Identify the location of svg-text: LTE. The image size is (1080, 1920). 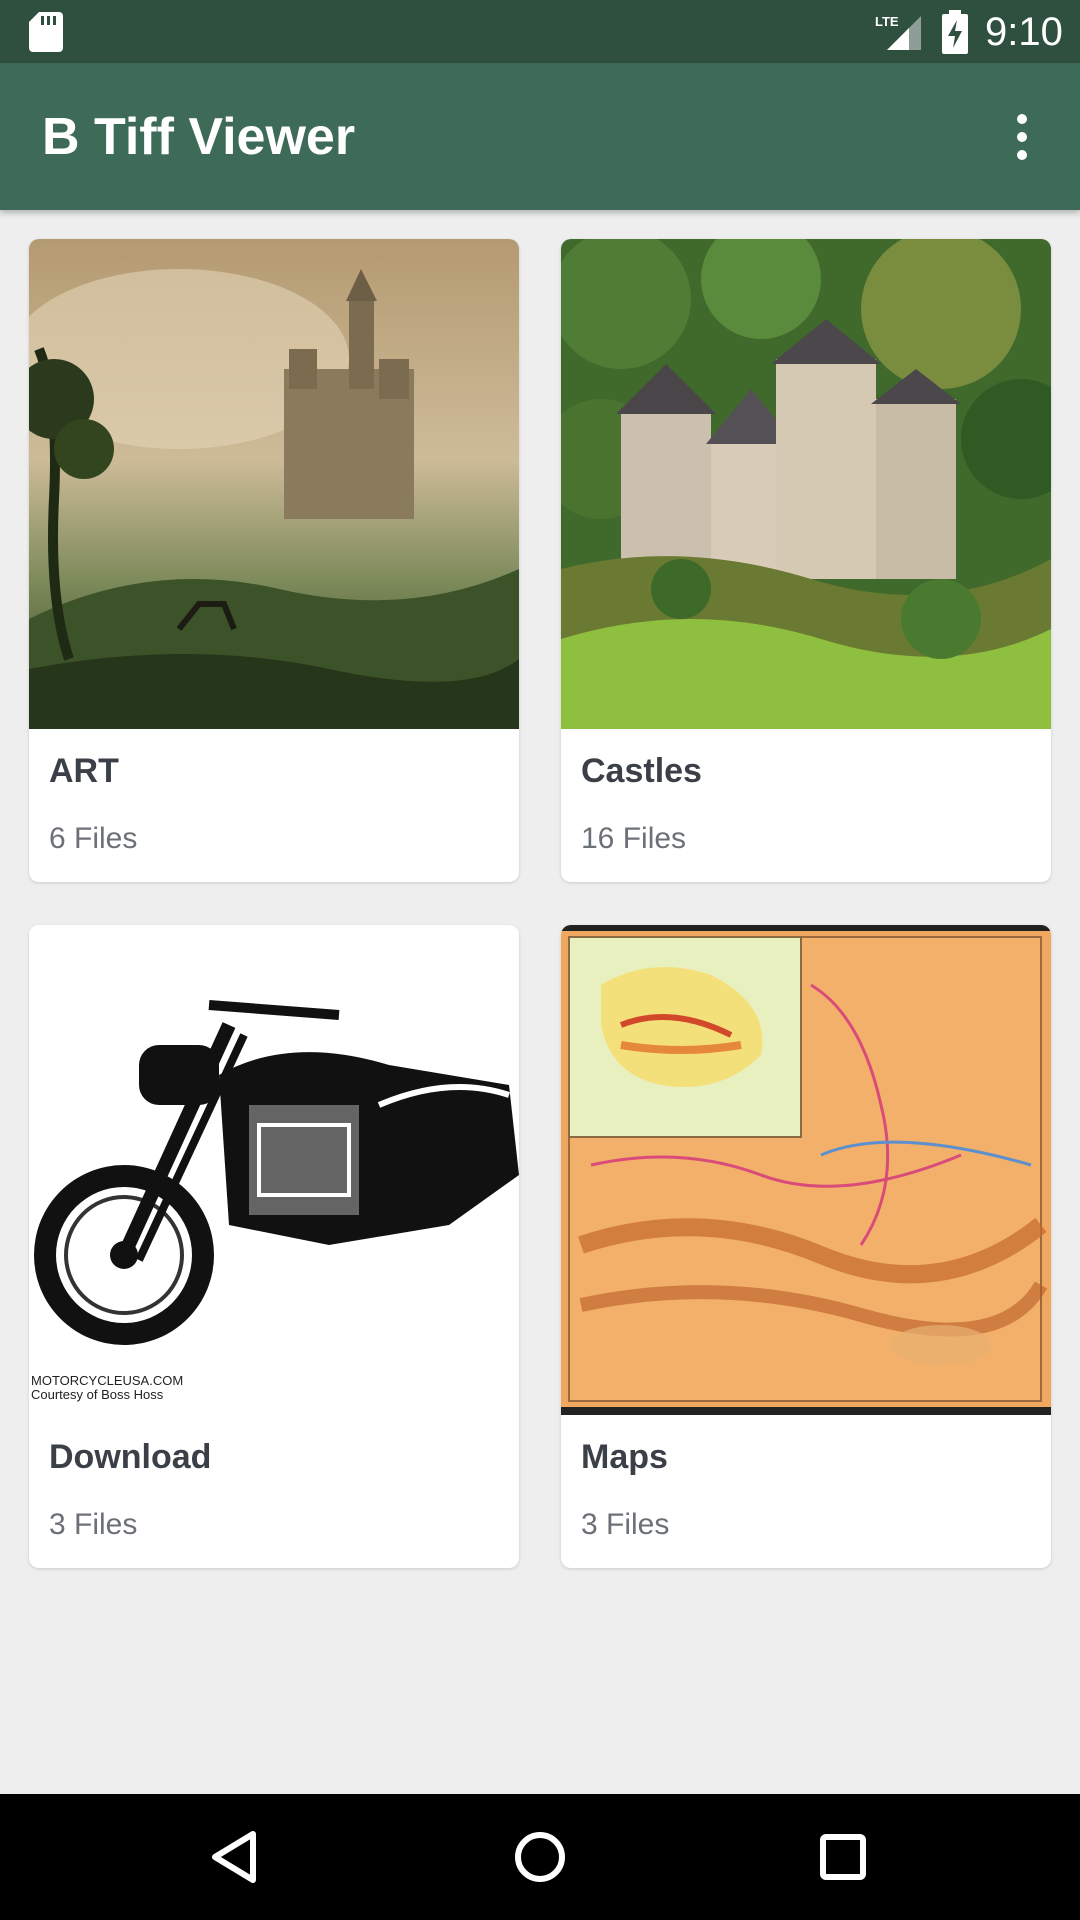
(887, 21).